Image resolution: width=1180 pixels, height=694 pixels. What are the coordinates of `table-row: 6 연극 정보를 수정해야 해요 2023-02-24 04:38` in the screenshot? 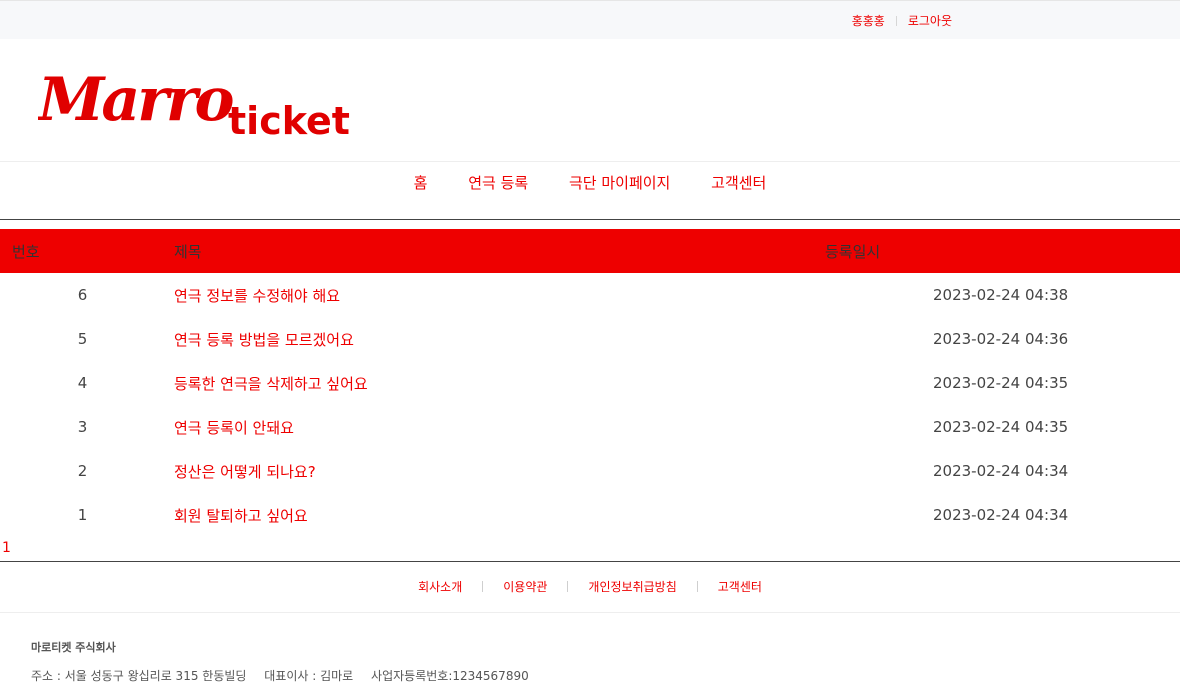 It's located at (590, 295).